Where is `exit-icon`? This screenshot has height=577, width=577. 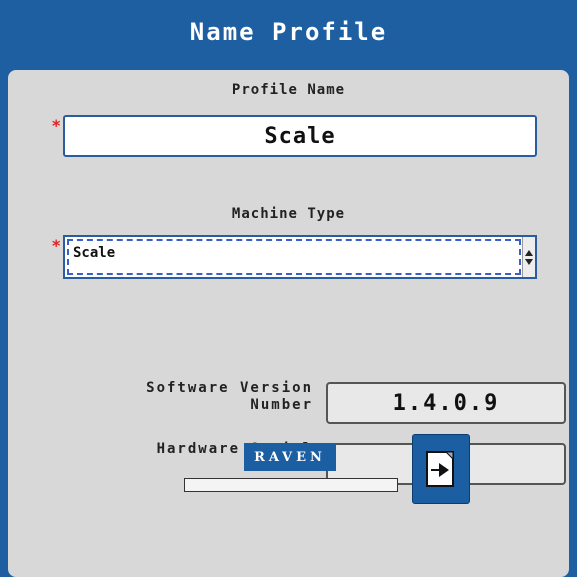 exit-icon is located at coordinates (440, 469).